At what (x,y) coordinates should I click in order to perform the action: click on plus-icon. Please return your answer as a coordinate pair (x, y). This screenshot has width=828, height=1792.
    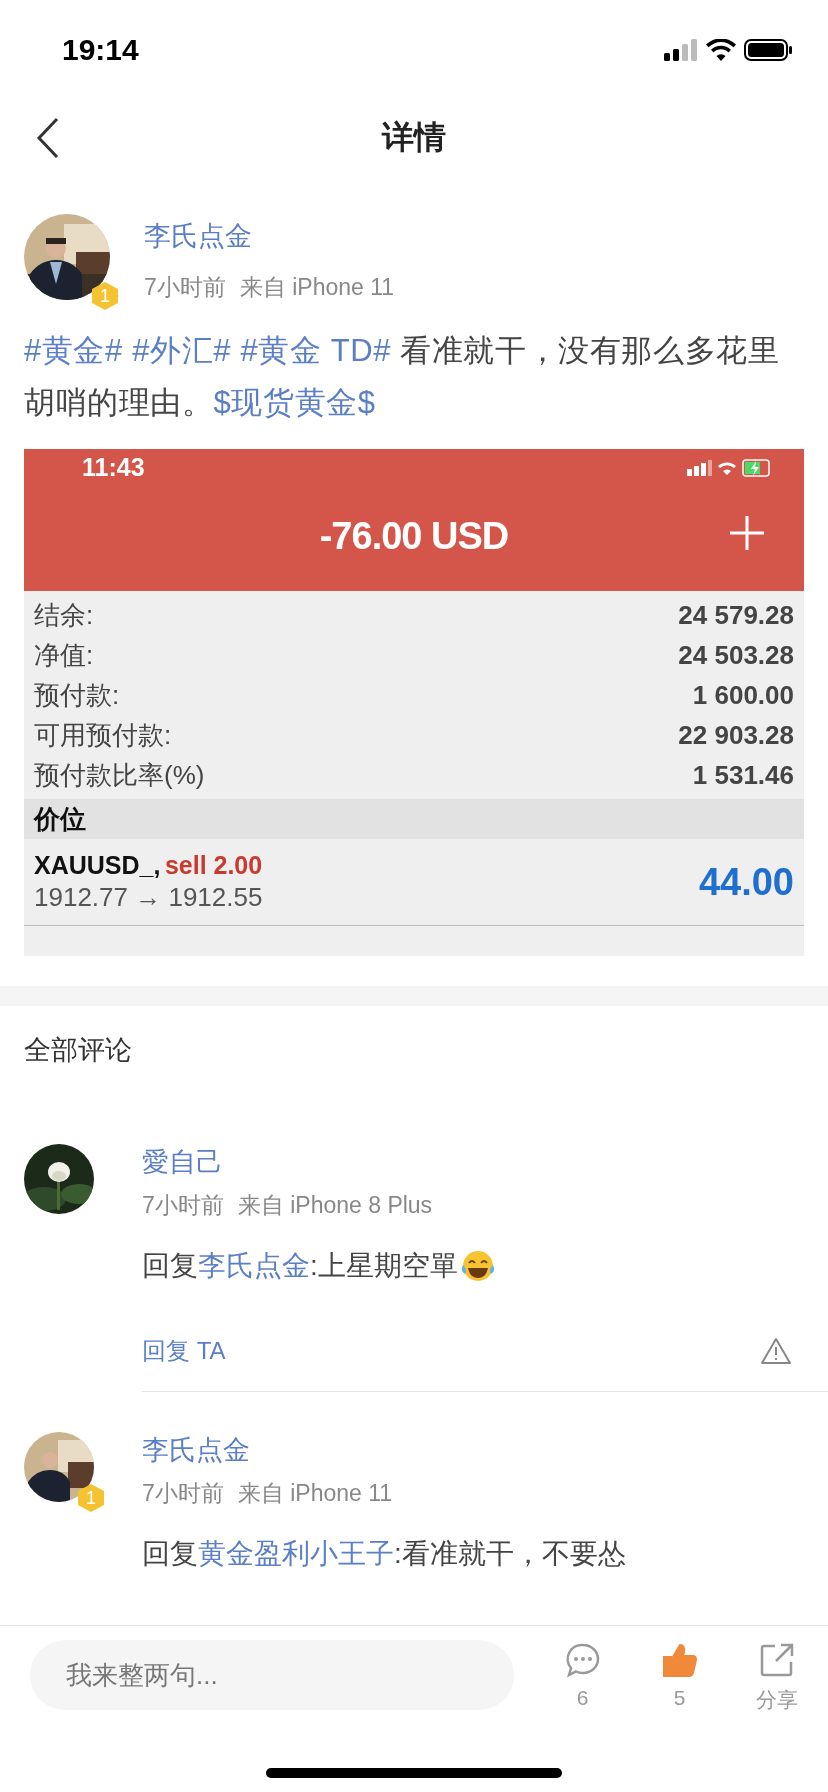
    Looking at the image, I should click on (747, 533).